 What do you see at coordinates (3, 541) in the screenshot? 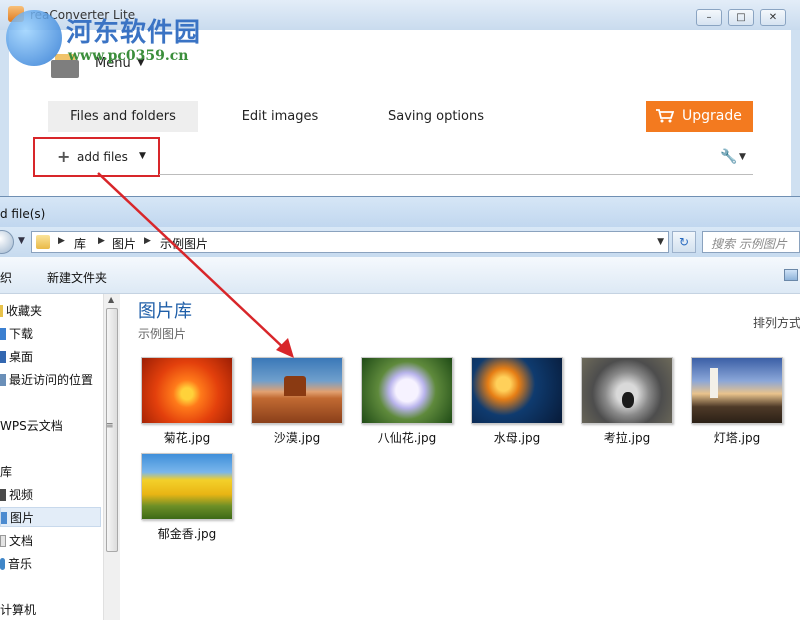
I see `documents-icon` at bounding box center [3, 541].